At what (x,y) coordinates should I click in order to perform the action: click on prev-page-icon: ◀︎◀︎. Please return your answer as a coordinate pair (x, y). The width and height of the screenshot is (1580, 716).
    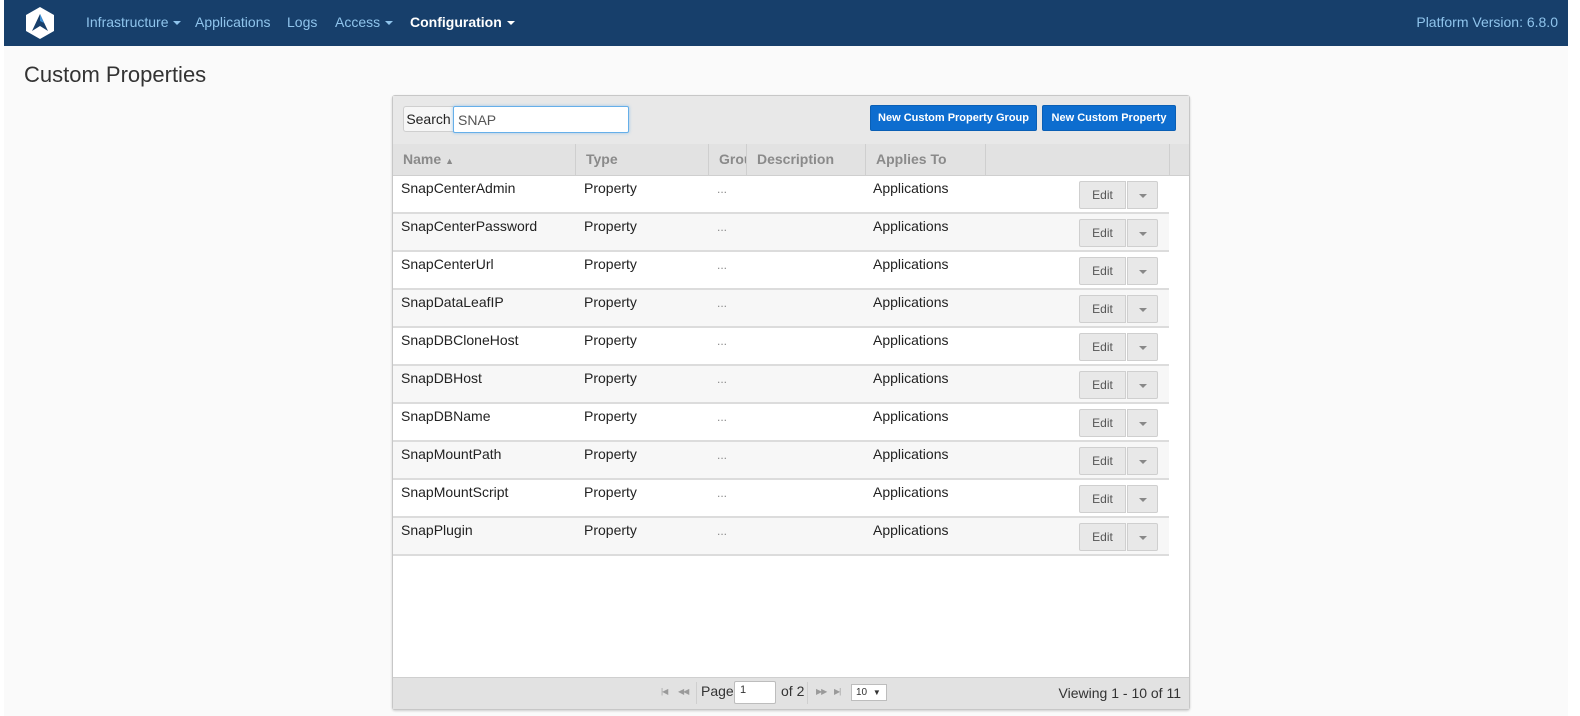
    Looking at the image, I should click on (683, 691).